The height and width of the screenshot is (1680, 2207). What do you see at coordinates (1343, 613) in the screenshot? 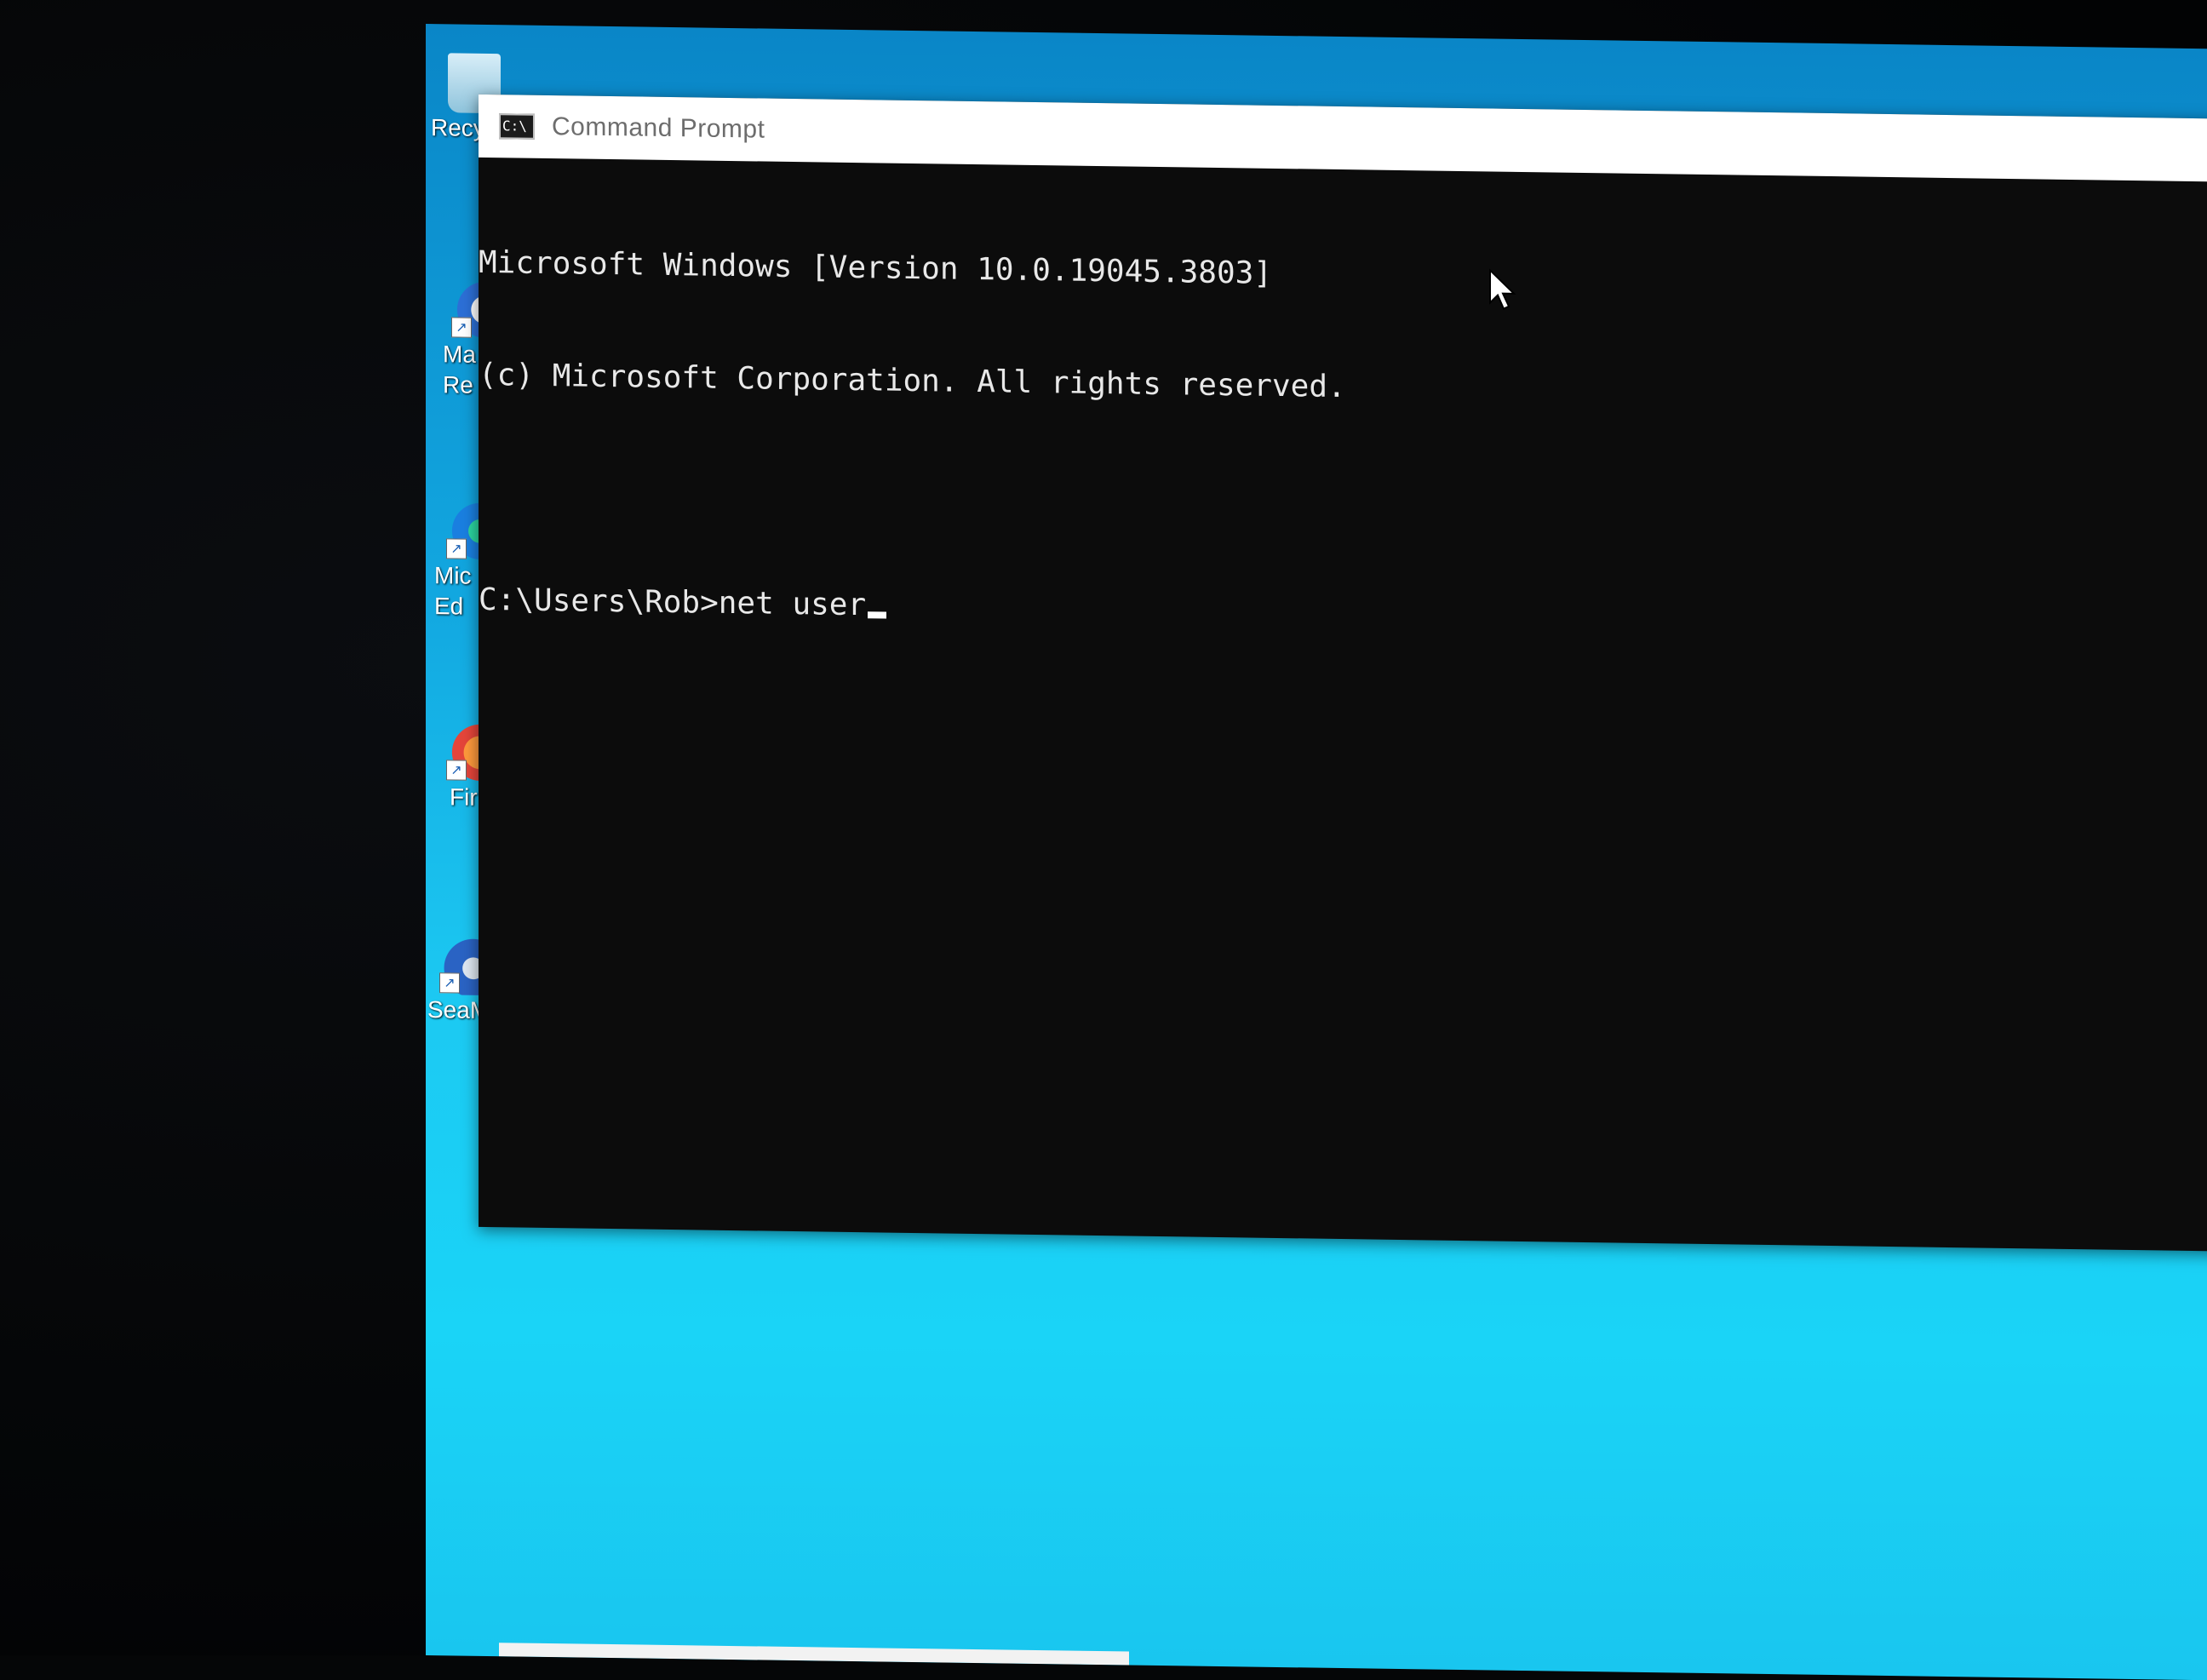
I see `console-prompt-line: C:\Users\Rob>net user` at bounding box center [1343, 613].